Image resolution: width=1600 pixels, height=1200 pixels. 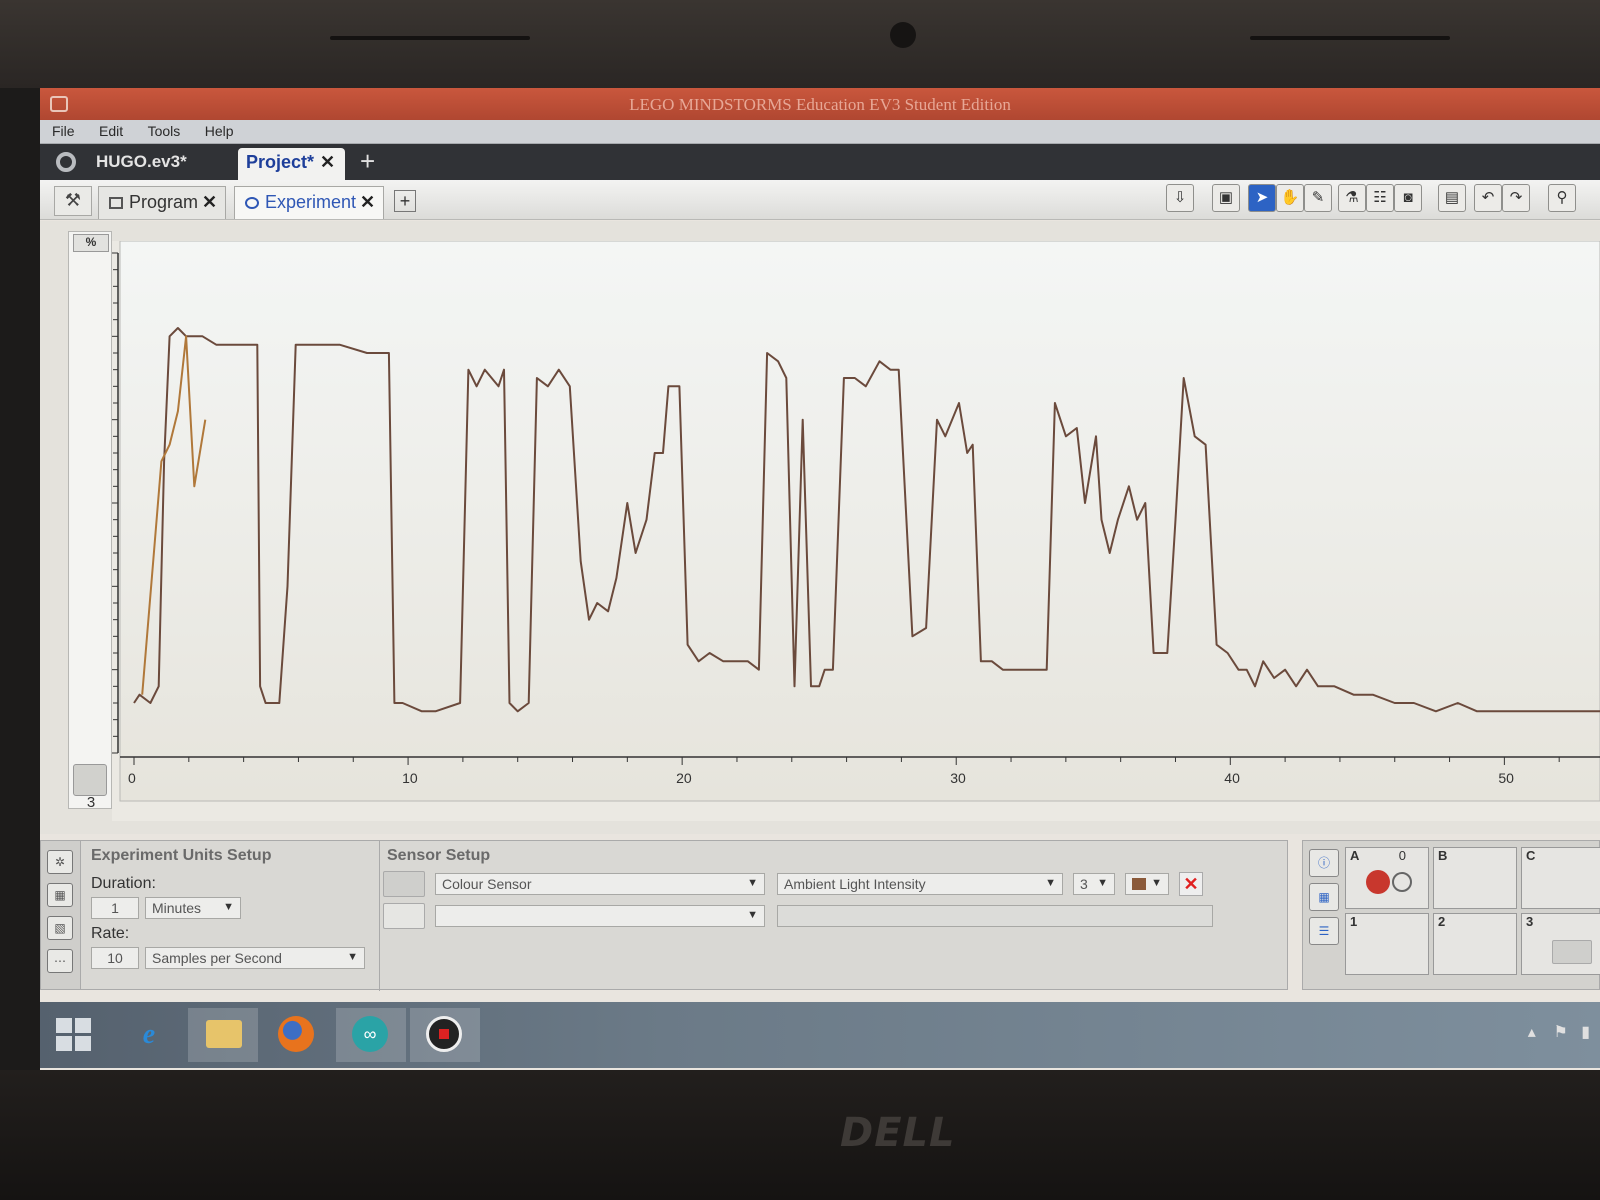 I want to click on monitor-bezel-bottom, so click(x=800, y=1135).